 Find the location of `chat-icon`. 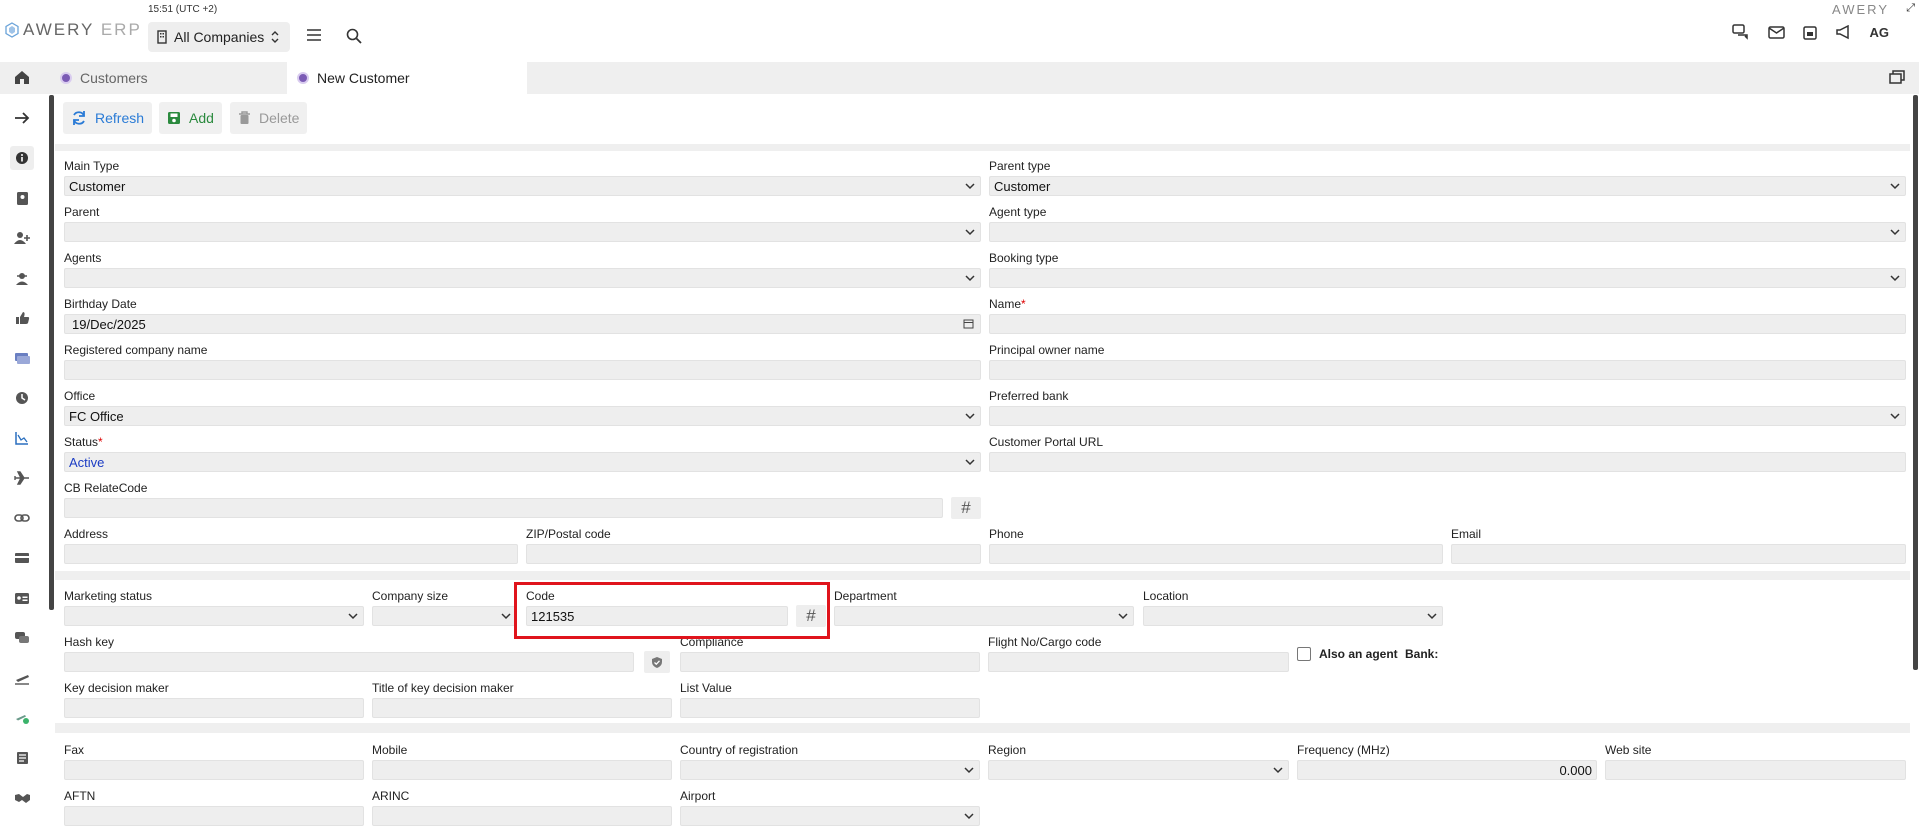

chat-icon is located at coordinates (1740, 32).